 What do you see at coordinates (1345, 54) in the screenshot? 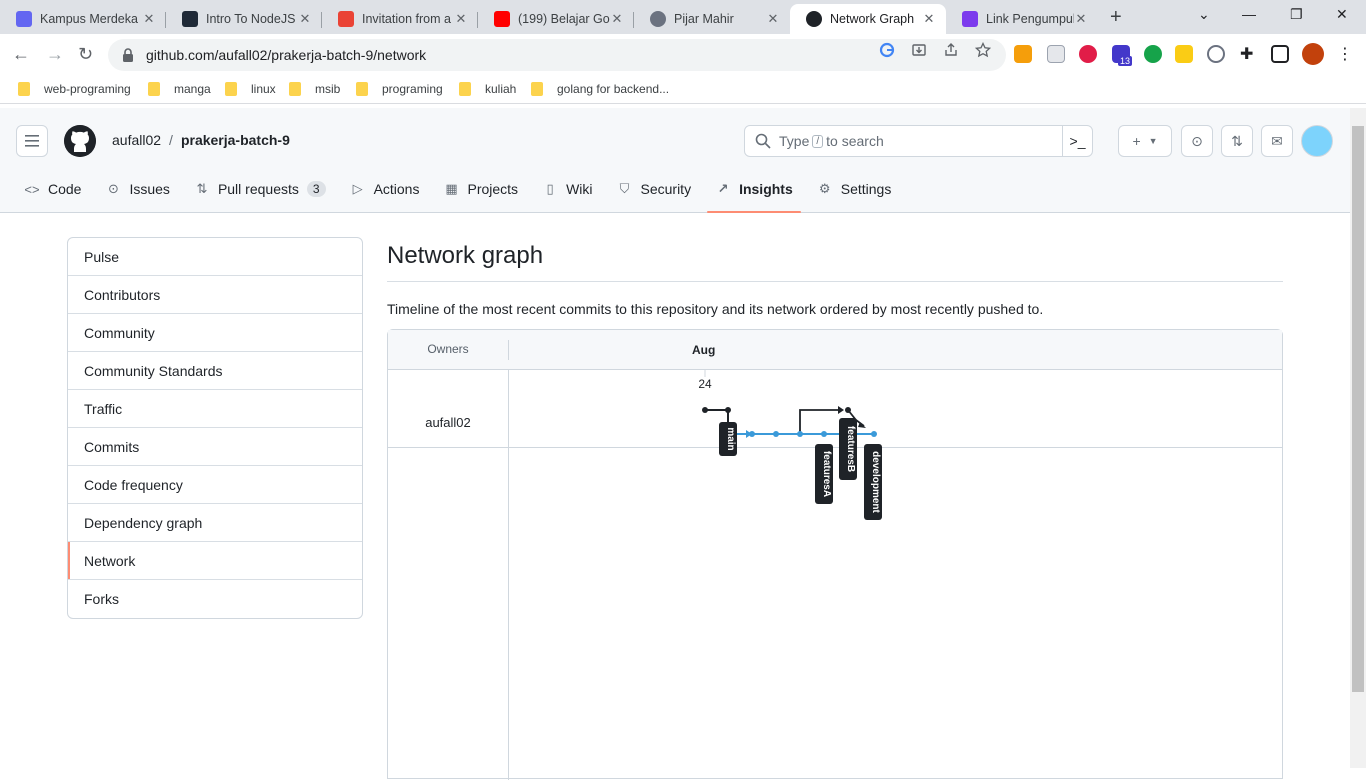
I see `browser-menu-icon: ⋮` at bounding box center [1345, 54].